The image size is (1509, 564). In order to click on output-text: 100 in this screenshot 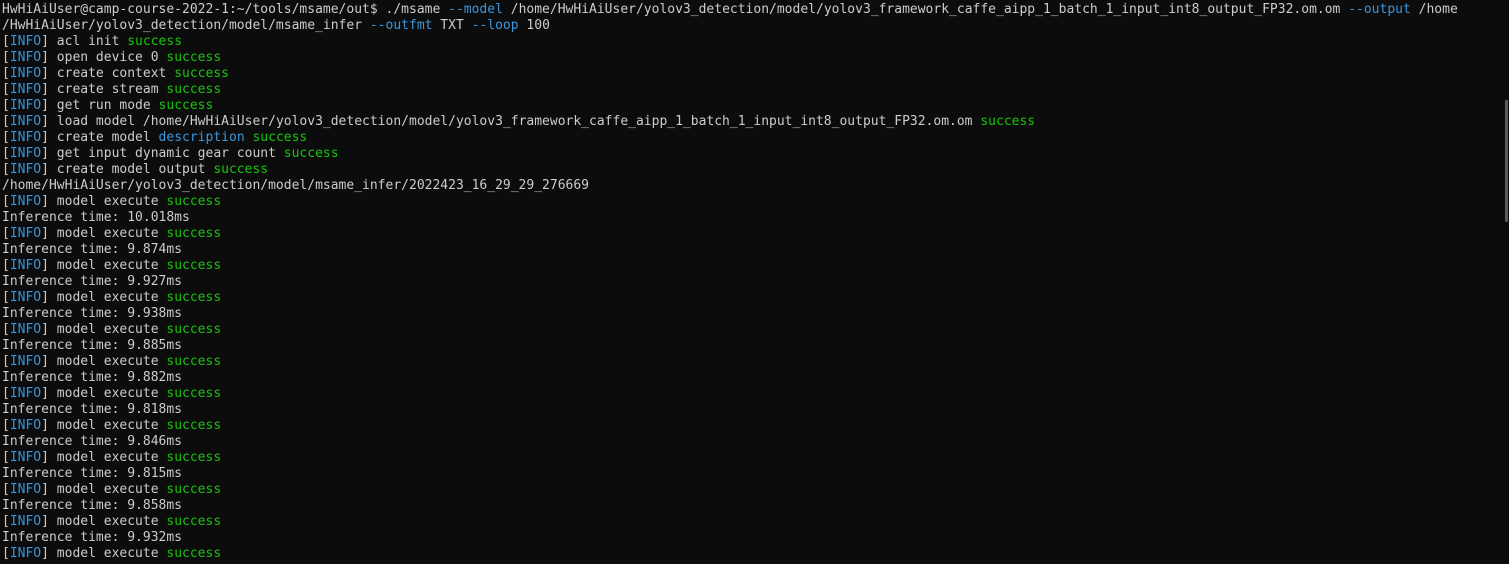, I will do `click(534, 25)`.